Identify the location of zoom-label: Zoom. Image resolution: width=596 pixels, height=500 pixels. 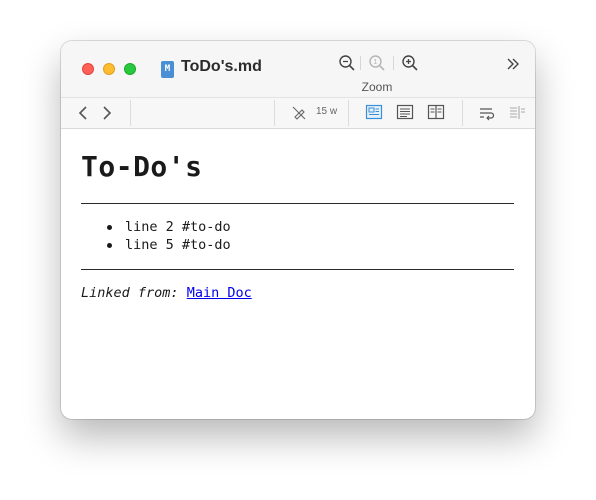
(377, 87).